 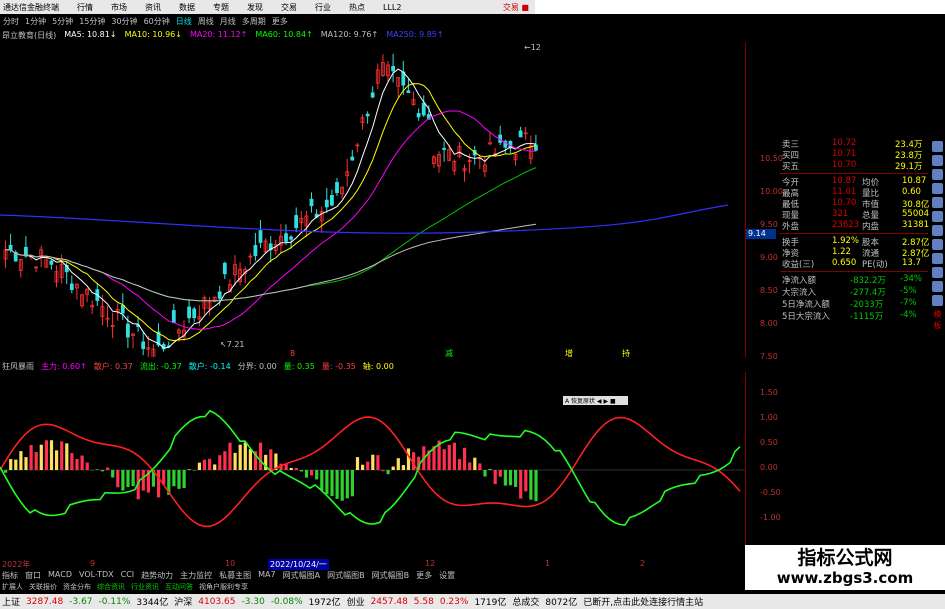 I want to click on menu-item: 发现, so click(x=255, y=7).